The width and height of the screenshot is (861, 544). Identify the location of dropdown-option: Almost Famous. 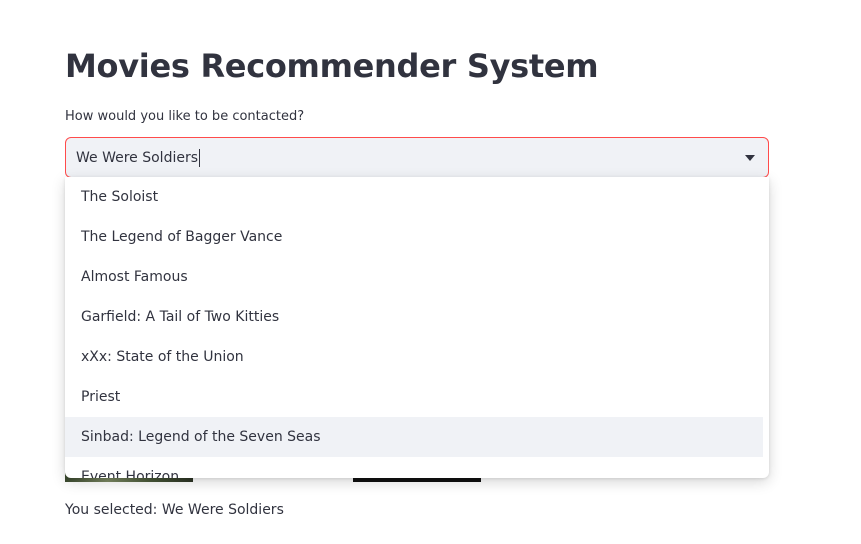
(414, 277).